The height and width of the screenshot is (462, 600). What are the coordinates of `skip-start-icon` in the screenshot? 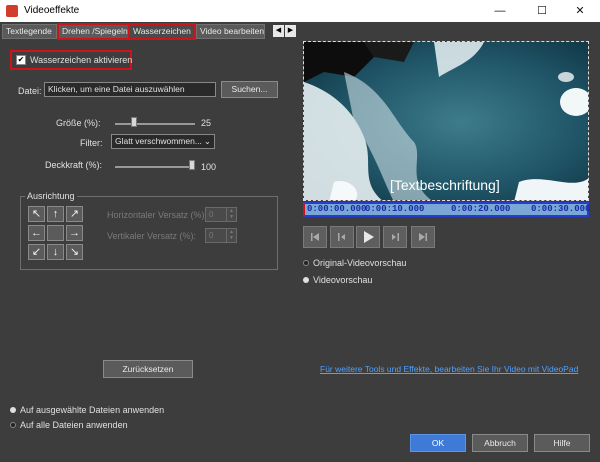 It's located at (315, 237).